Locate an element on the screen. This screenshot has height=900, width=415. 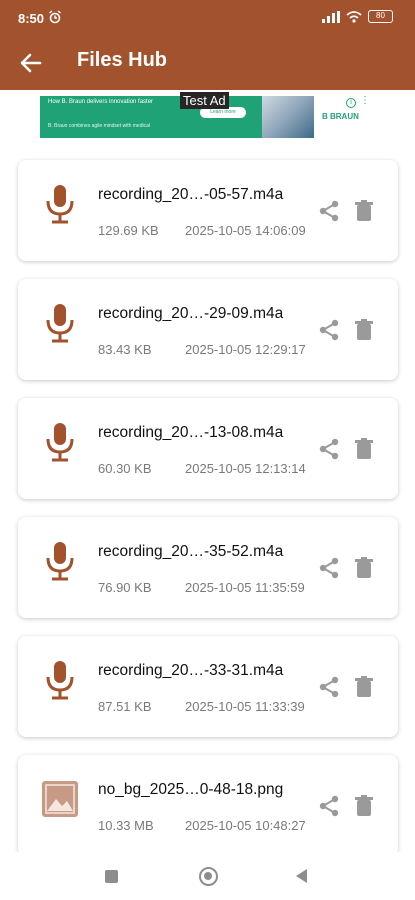
file-date: 2025-10-05 10:48:27 is located at coordinates (245, 825).